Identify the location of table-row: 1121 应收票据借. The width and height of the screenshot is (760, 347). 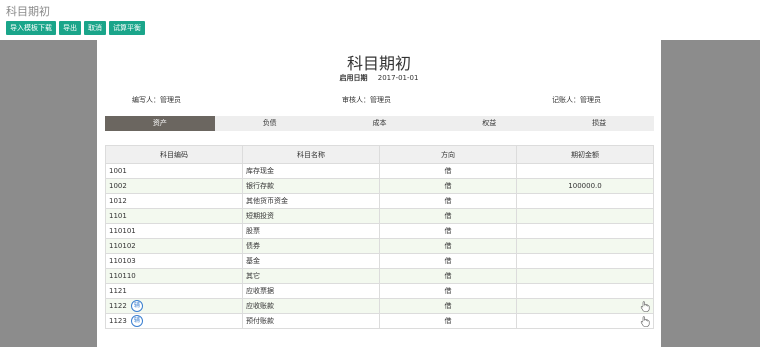
(379, 291).